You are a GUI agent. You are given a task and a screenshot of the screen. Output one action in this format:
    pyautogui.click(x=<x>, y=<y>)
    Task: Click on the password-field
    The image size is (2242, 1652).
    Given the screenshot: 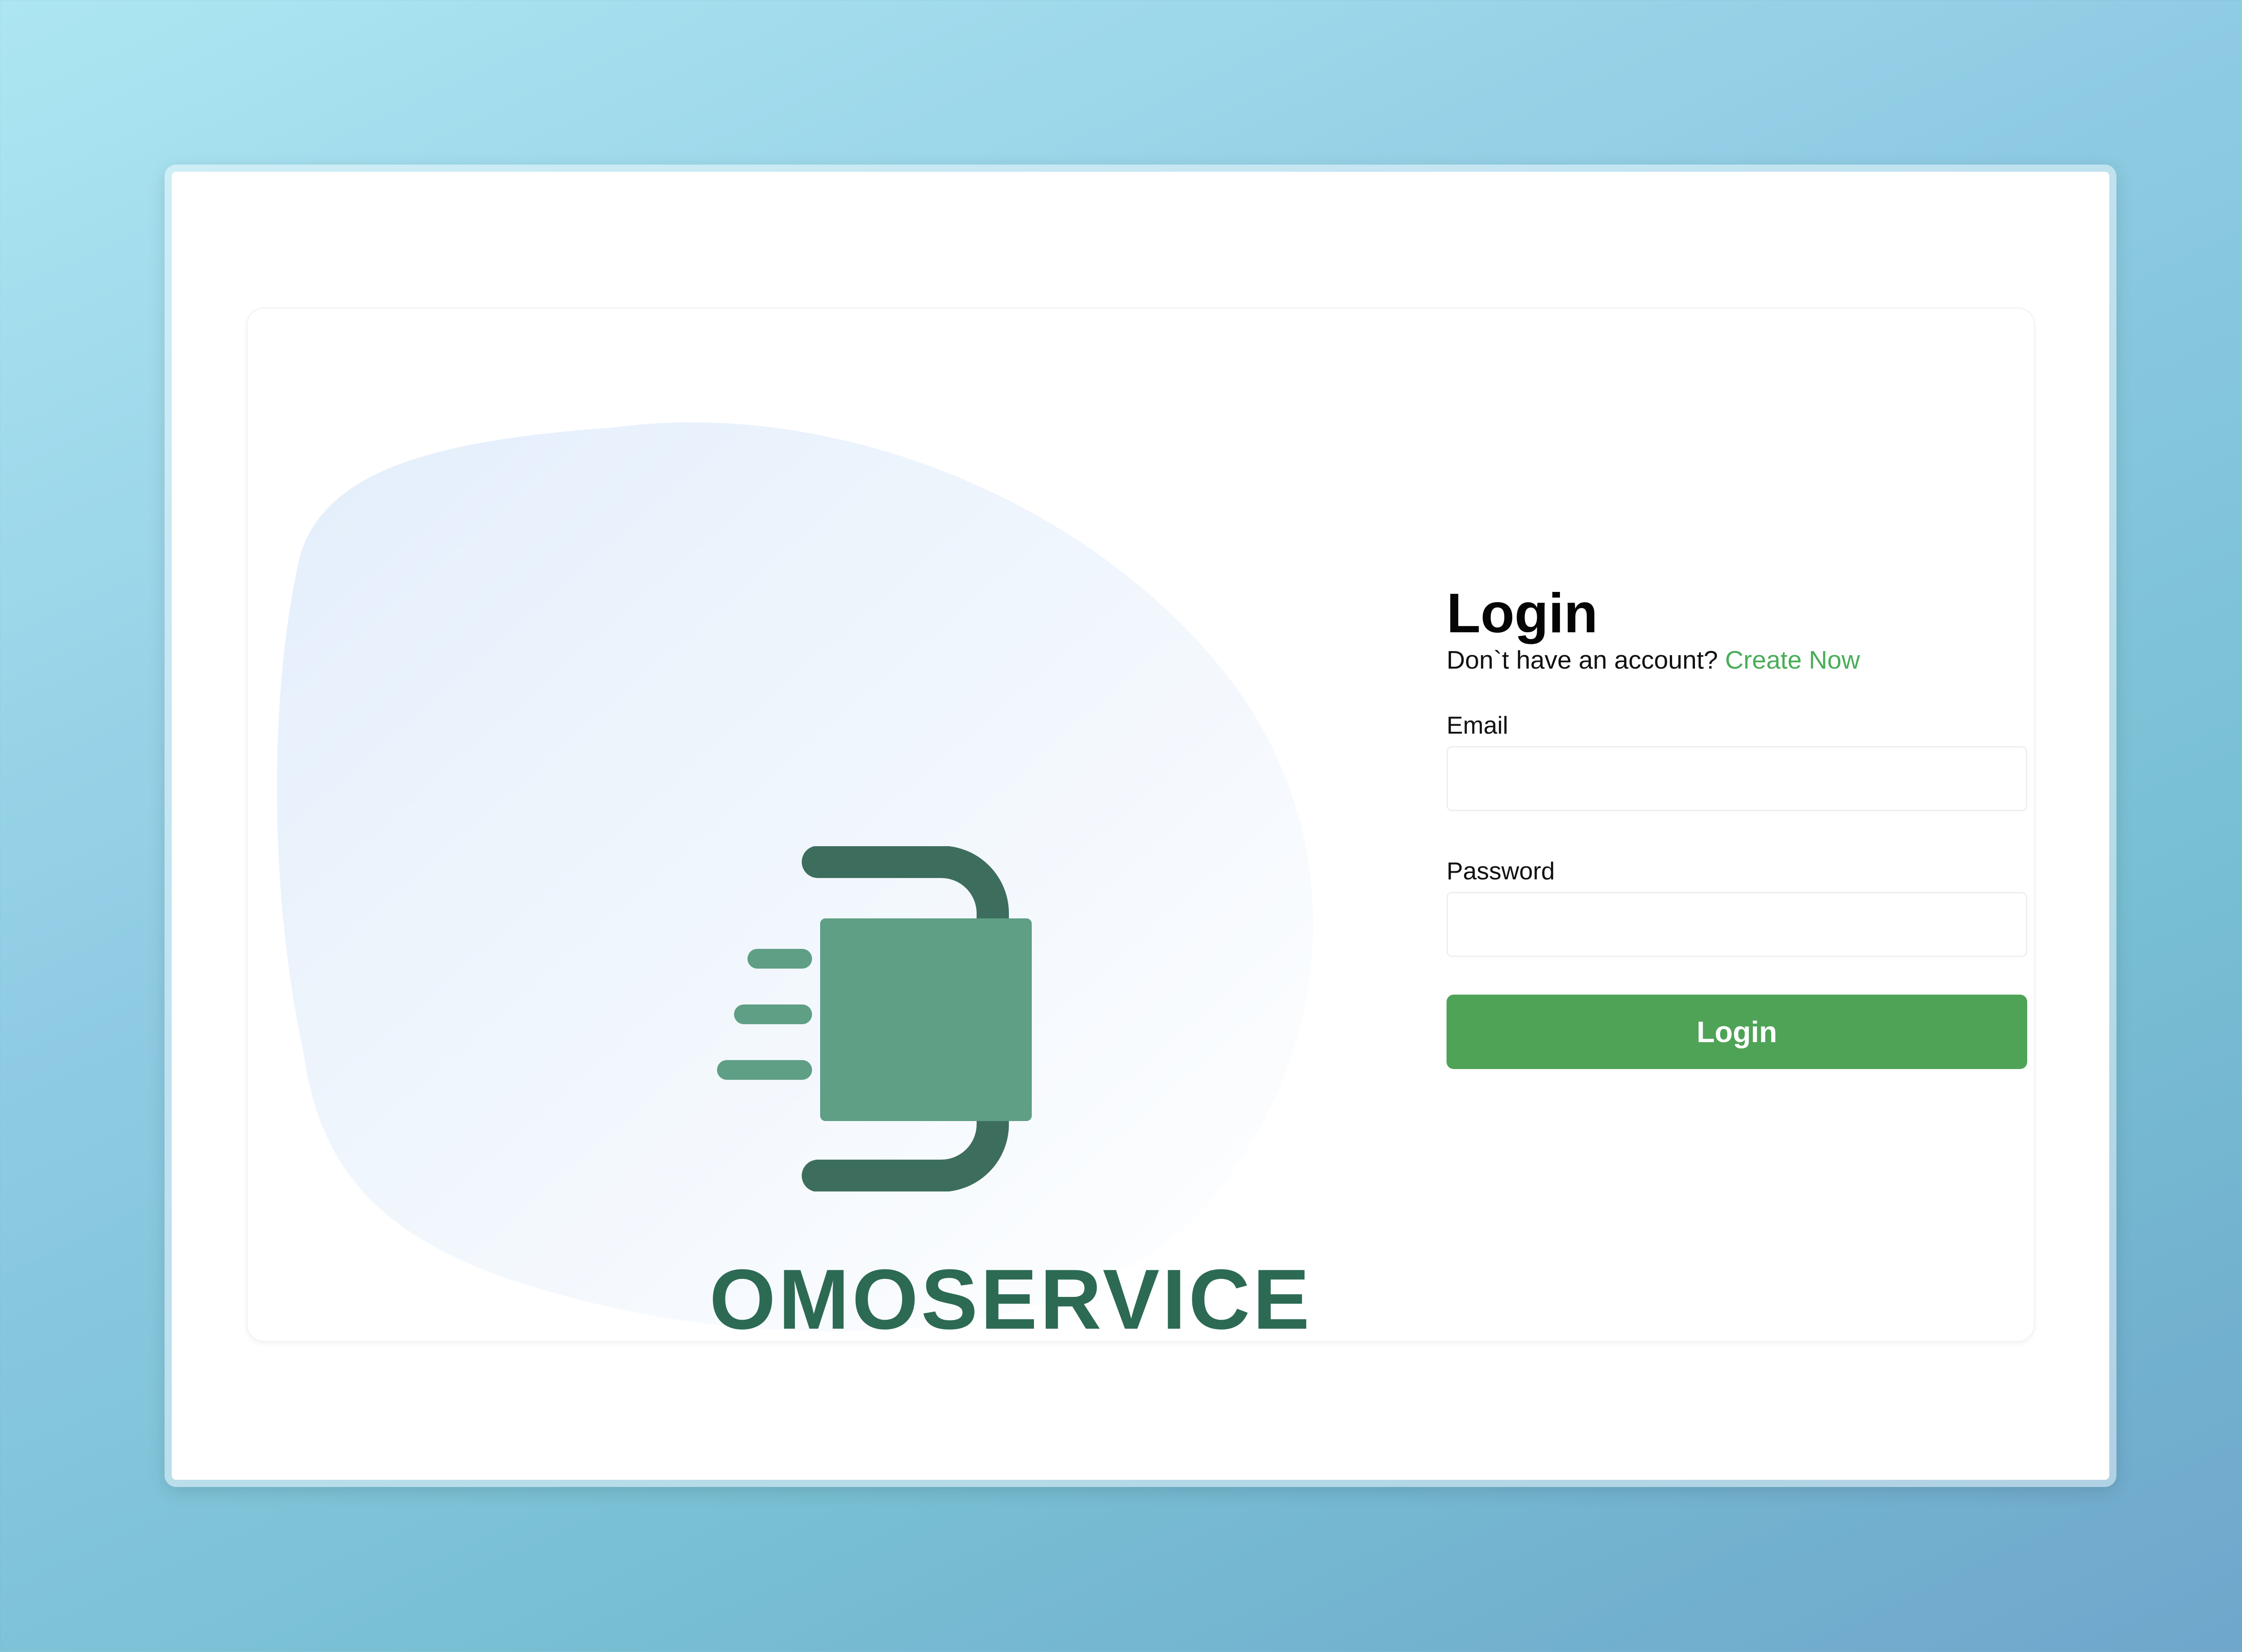 What is the action you would take?
    pyautogui.click(x=1737, y=924)
    